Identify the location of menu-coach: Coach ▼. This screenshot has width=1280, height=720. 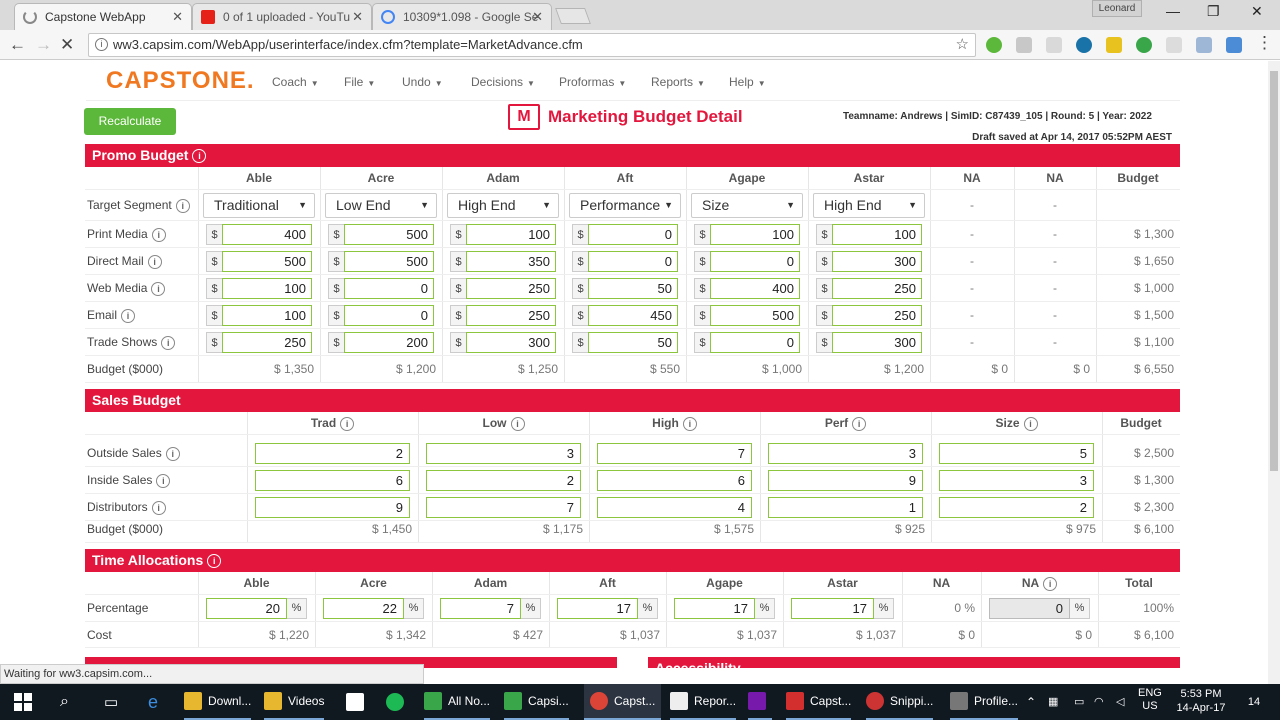
(295, 82).